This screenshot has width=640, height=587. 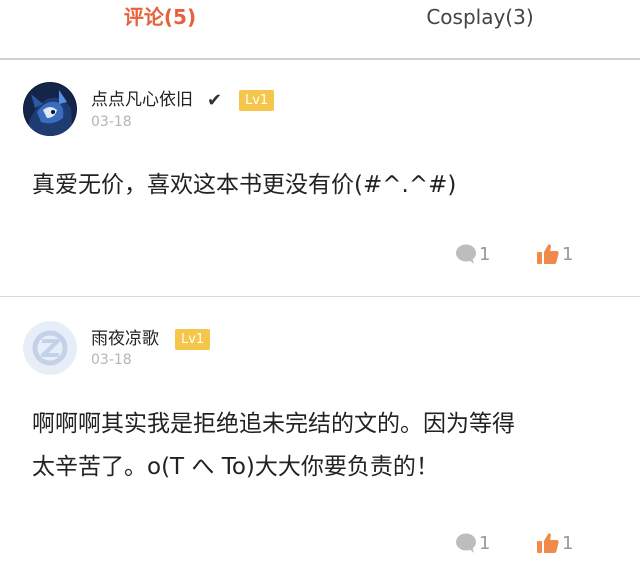 I want to click on tab-comments: 评论(5), so click(x=160, y=17).